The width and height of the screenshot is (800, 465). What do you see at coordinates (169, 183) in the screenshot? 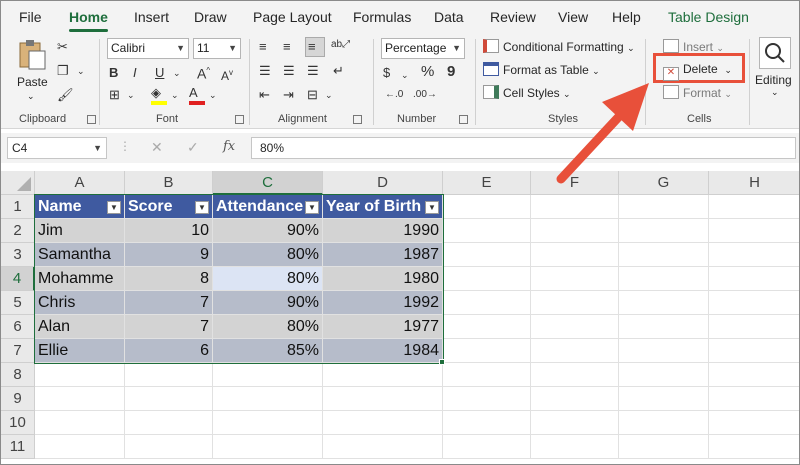
I see `column-header-b: B` at bounding box center [169, 183].